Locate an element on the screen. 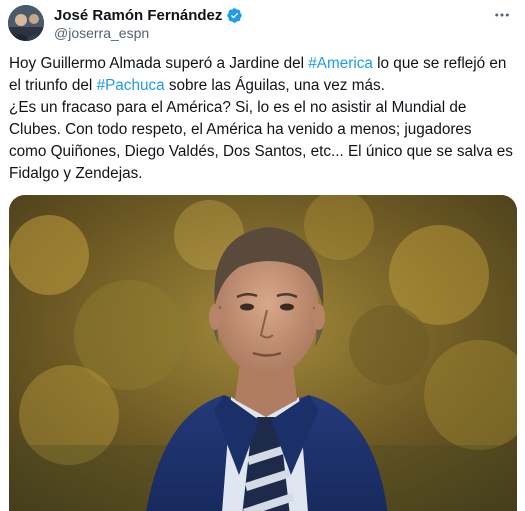 The image size is (525, 511). more-options-button is located at coordinates (502, 15).